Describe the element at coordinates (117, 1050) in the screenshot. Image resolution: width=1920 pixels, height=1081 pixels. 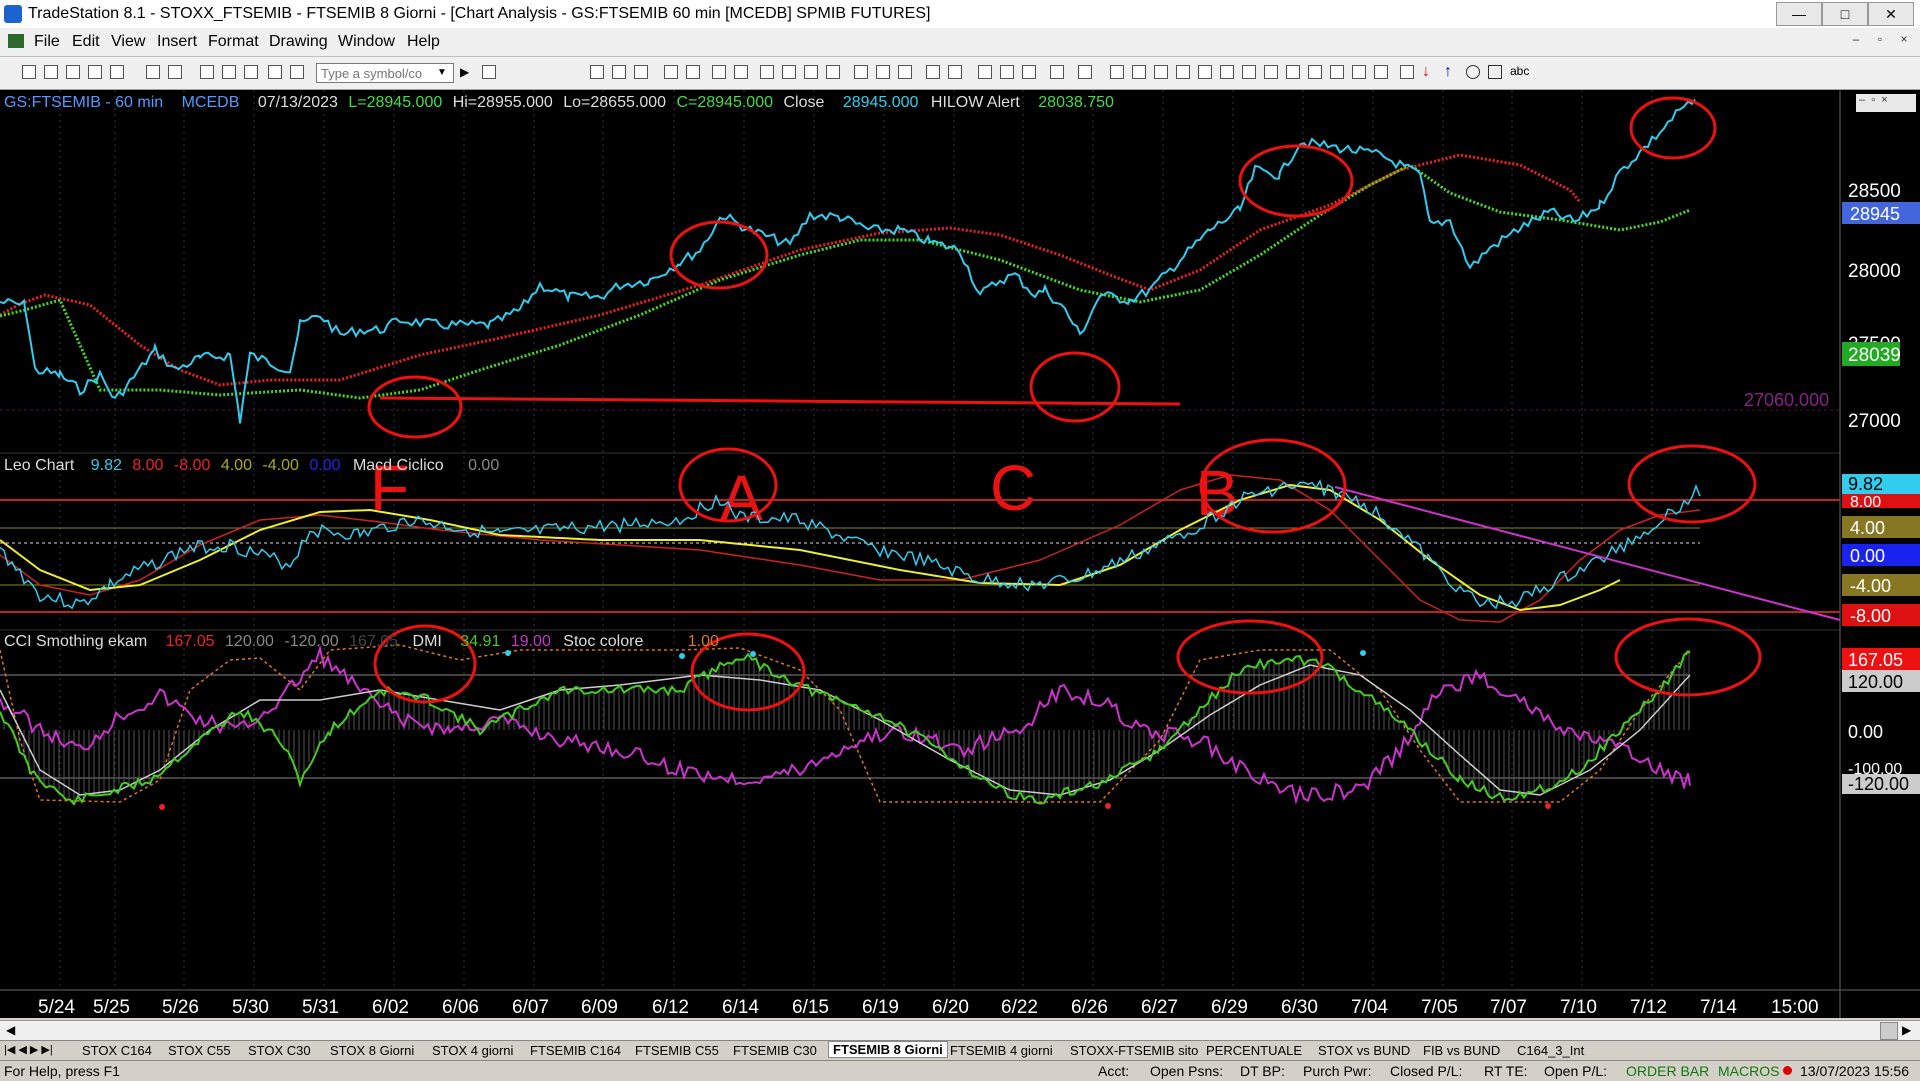
I see `tab-stox-c164: STOX C164` at that location.